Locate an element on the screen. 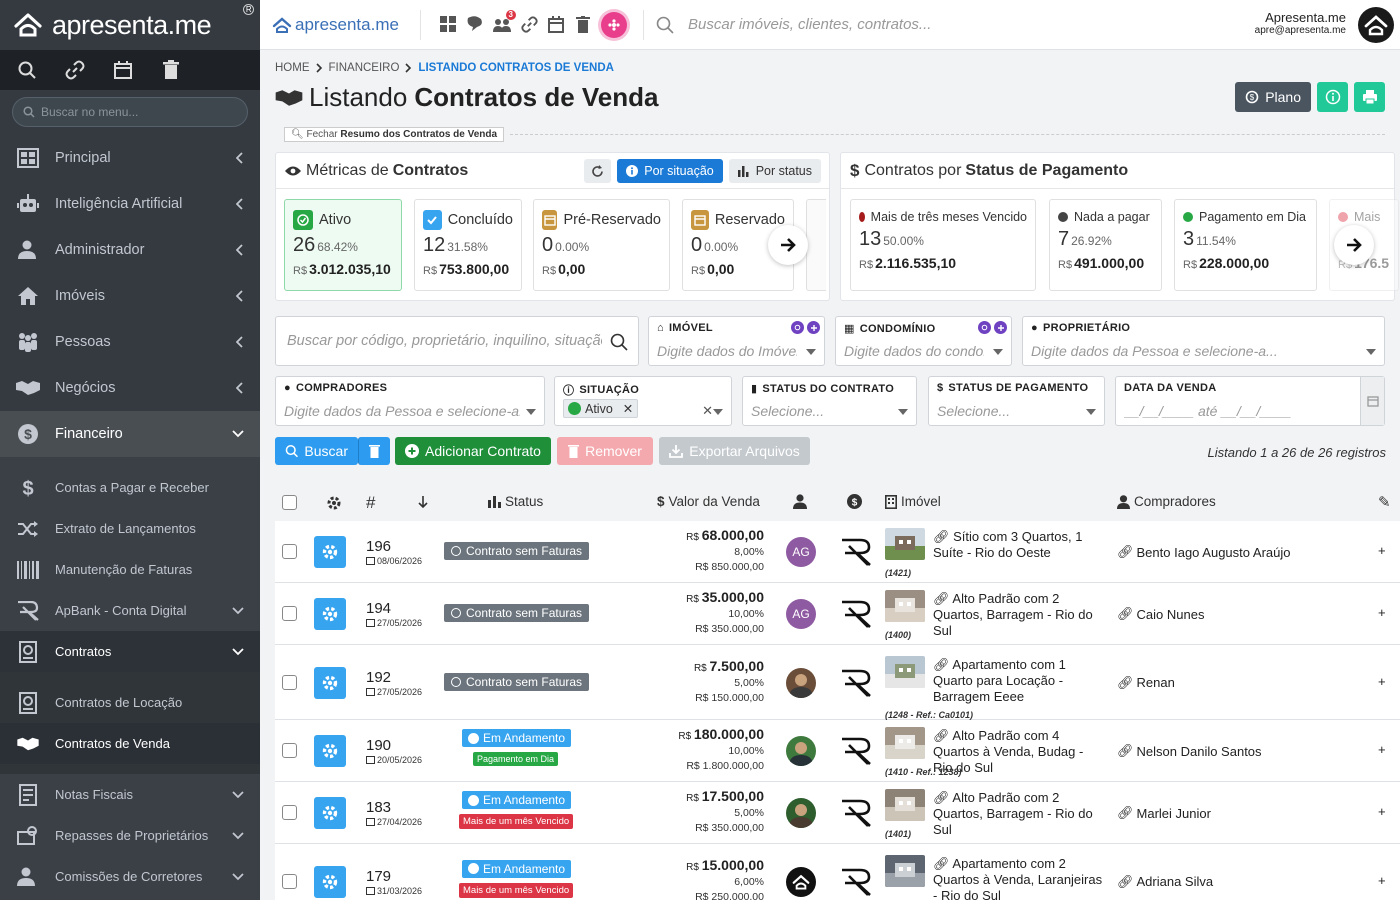 This screenshot has width=1400, height=900. sidebar-logo: apresenta.me R is located at coordinates (130, 25).